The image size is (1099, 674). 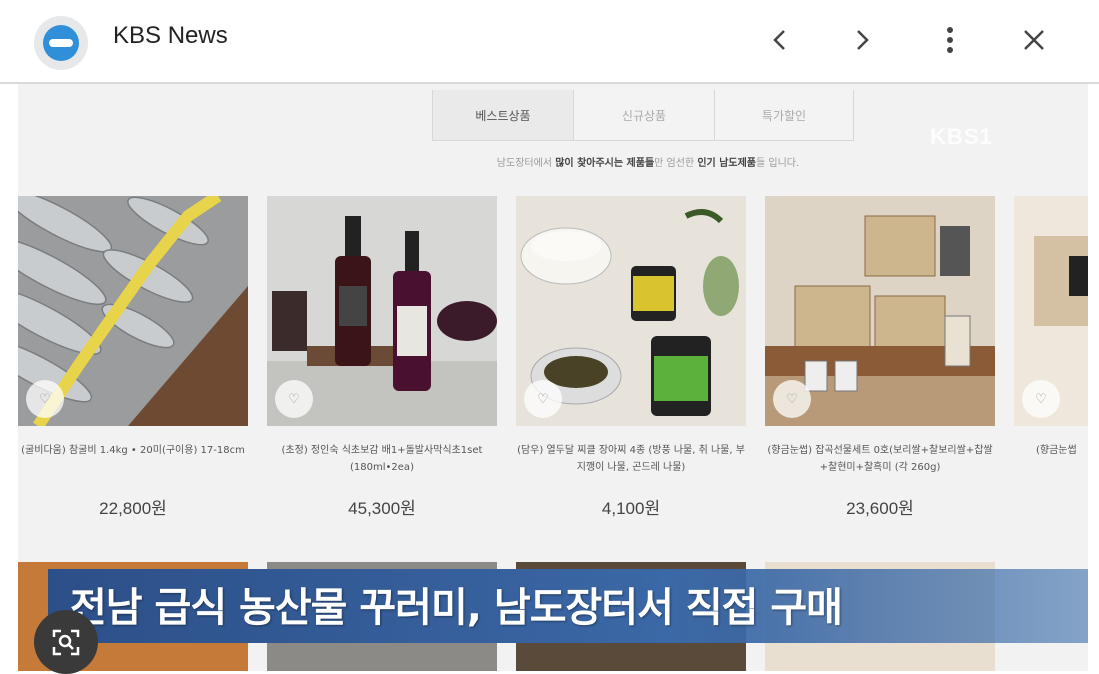 What do you see at coordinates (456, 608) in the screenshot?
I see `news-caption: 전남 급식 농산물 꾸러미, 남도장터서 직접 구매` at bounding box center [456, 608].